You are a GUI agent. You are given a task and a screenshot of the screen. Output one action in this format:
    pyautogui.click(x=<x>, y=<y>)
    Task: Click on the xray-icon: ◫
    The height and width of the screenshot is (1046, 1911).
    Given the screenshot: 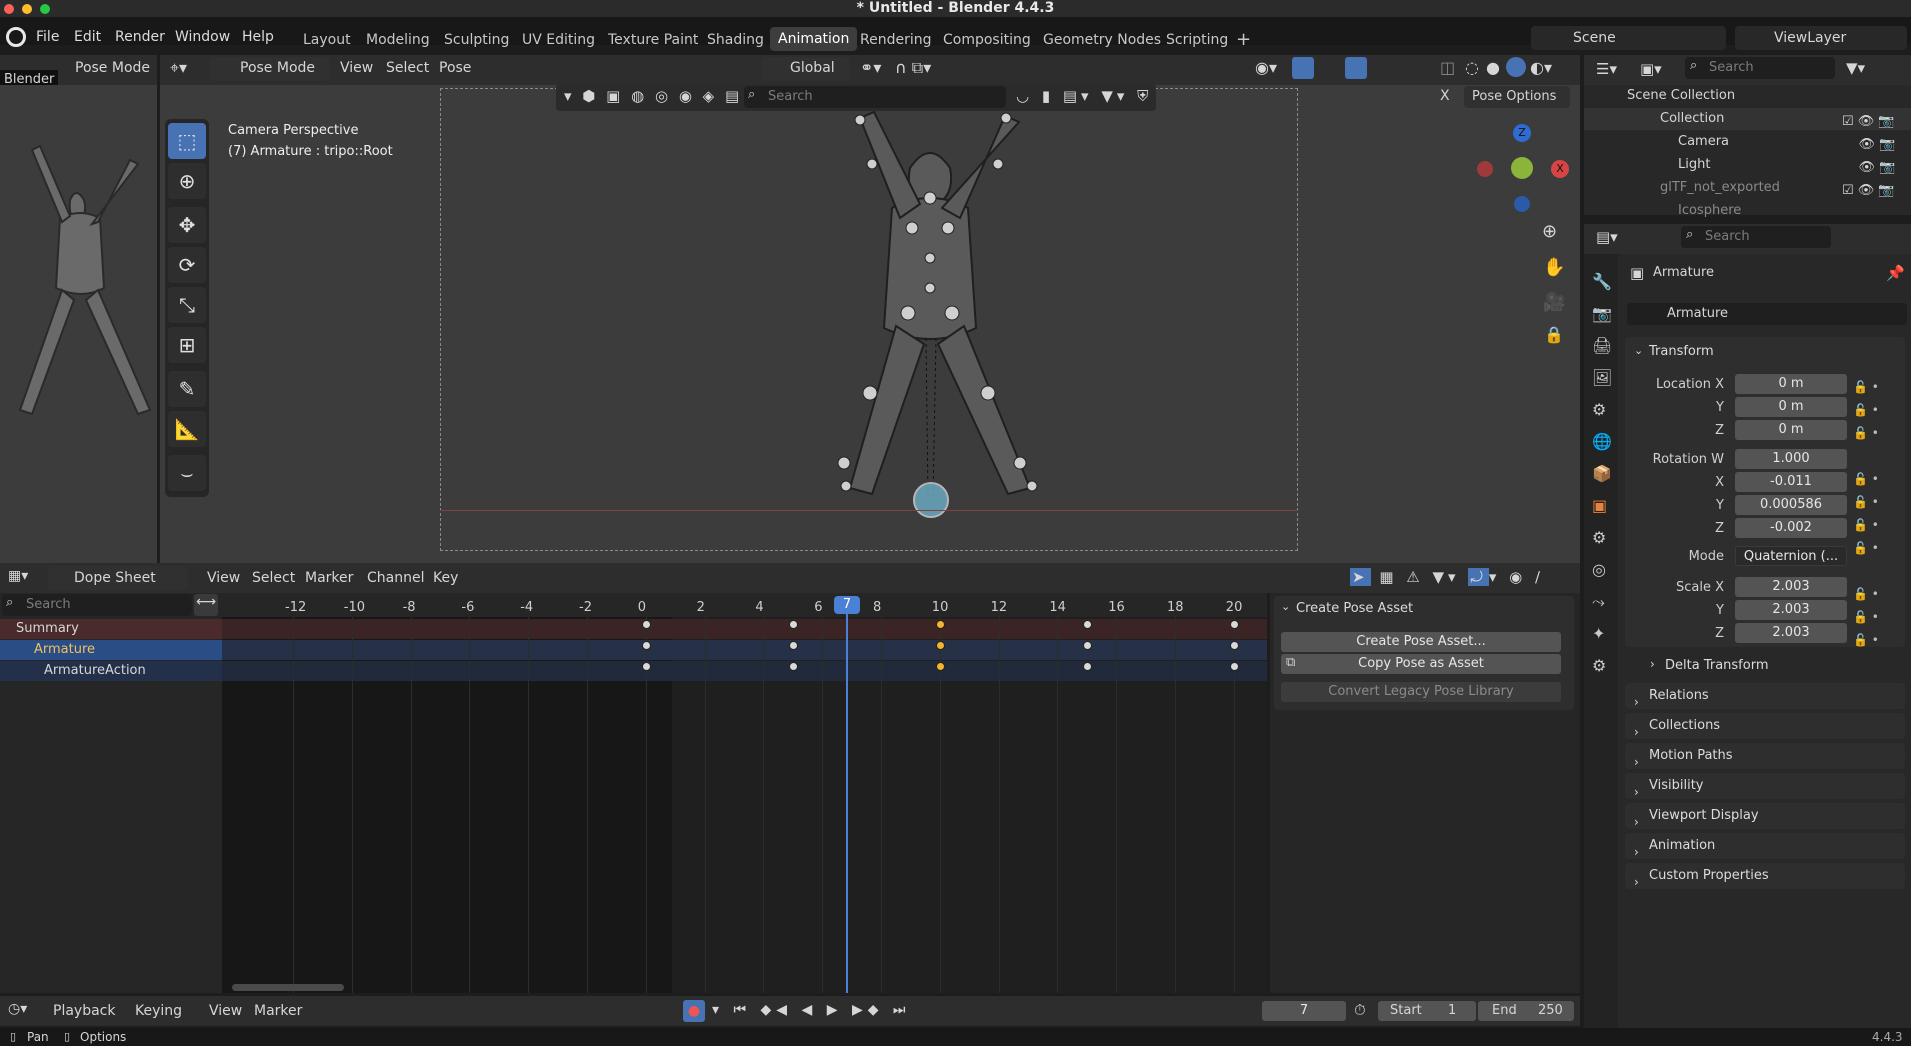 What is the action you would take?
    pyautogui.click(x=1447, y=67)
    